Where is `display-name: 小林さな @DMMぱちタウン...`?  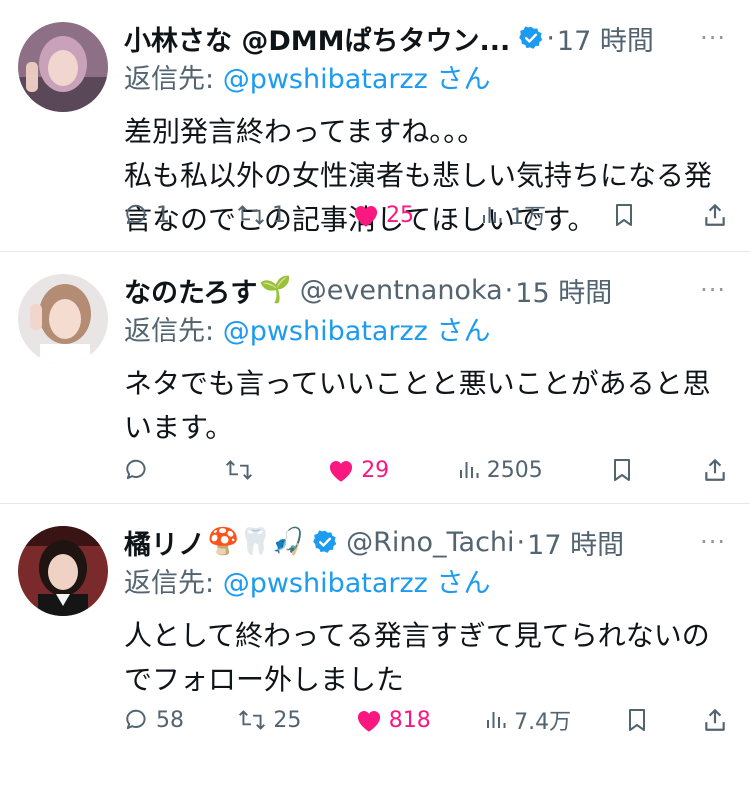 display-name: 小林さな @DMMぱちタウン... is located at coordinates (317, 38).